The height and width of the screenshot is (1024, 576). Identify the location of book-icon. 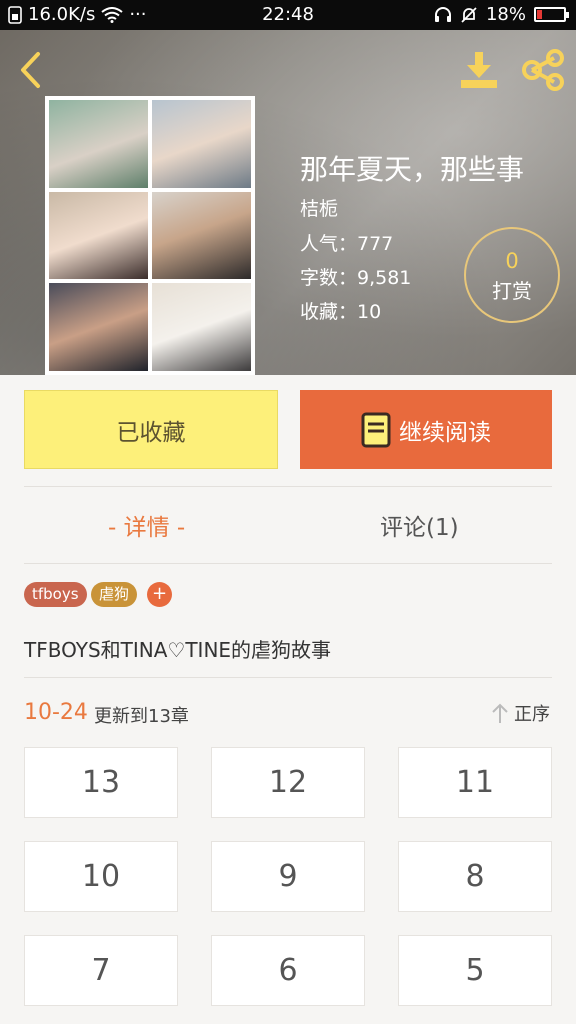
(376, 429).